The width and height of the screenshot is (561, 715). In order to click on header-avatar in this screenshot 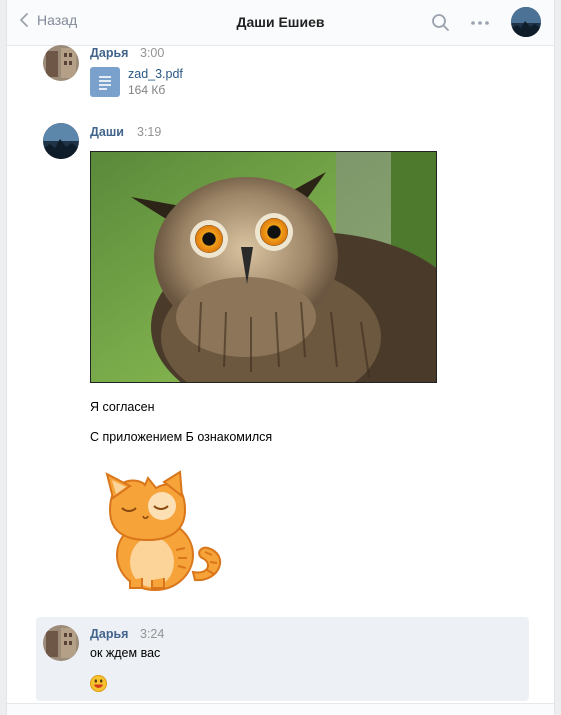, I will do `click(526, 22)`.